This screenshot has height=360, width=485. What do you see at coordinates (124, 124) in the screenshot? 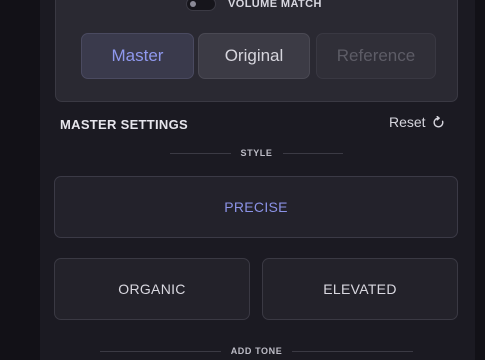
I see `master-settings-title: MASTER SETTINGS` at bounding box center [124, 124].